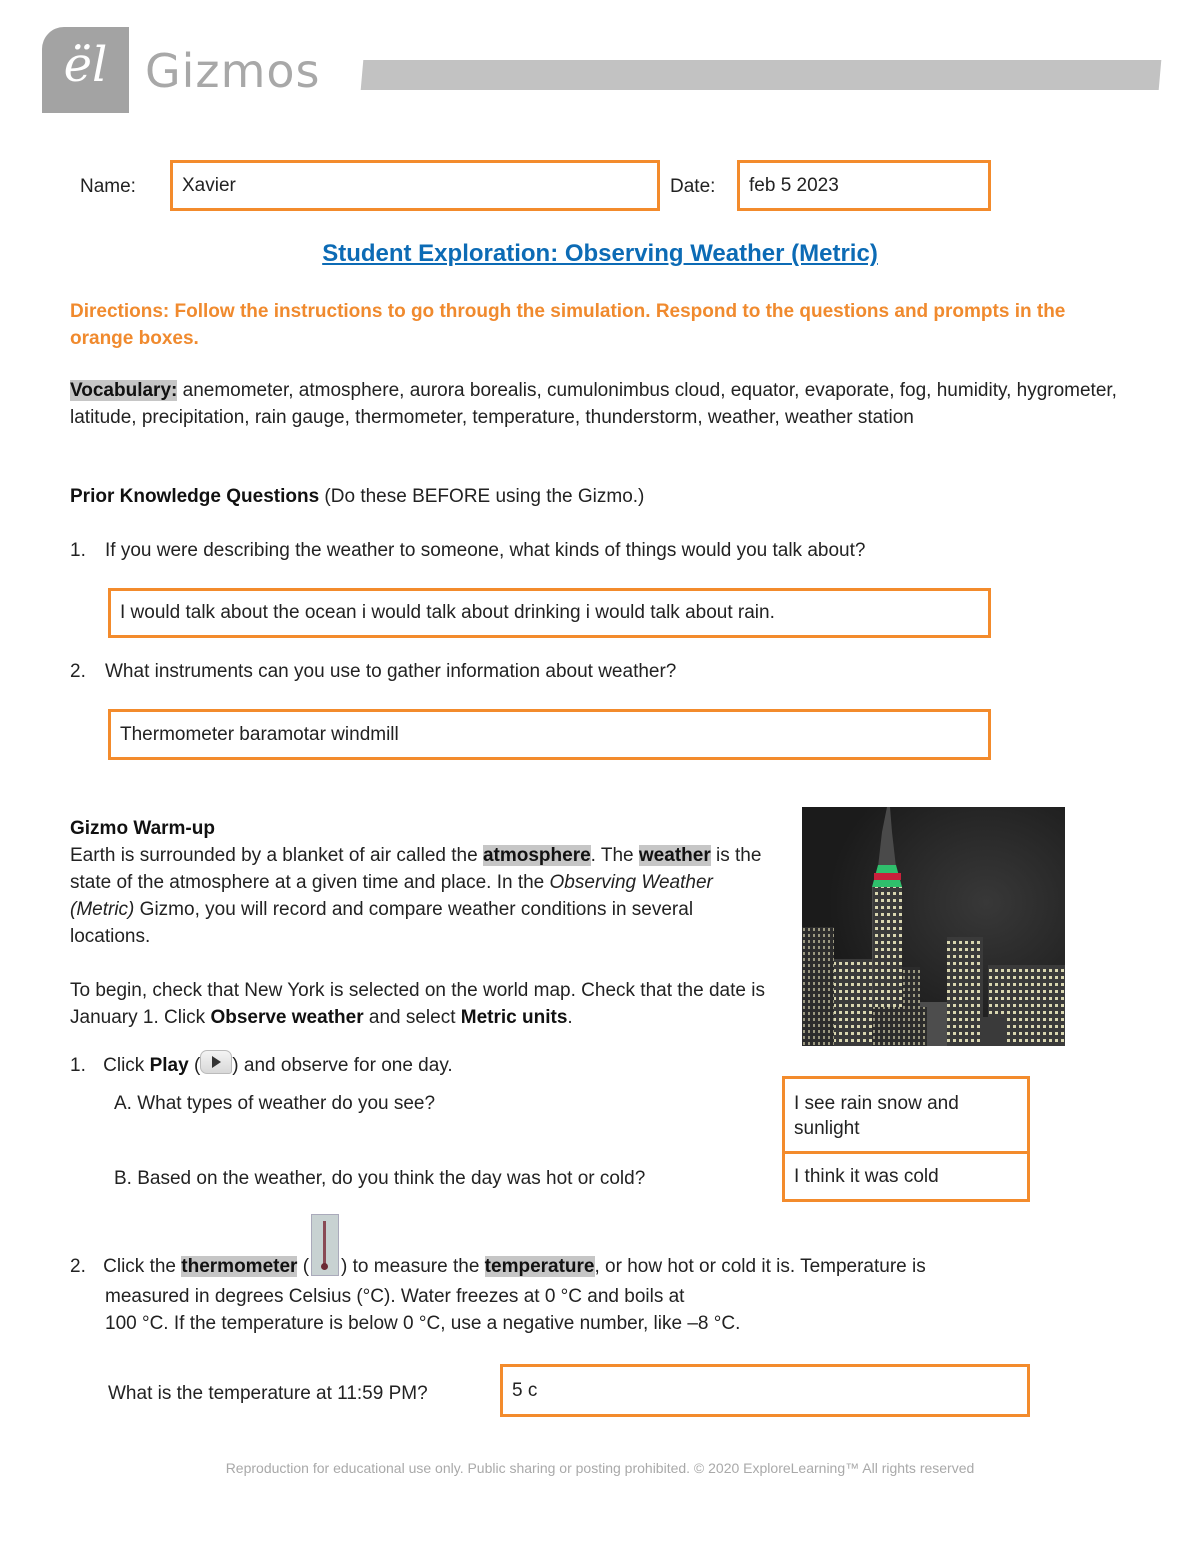 The width and height of the screenshot is (1200, 1553). What do you see at coordinates (514, 1017) in the screenshot?
I see `metric-units-label: Metric units` at bounding box center [514, 1017].